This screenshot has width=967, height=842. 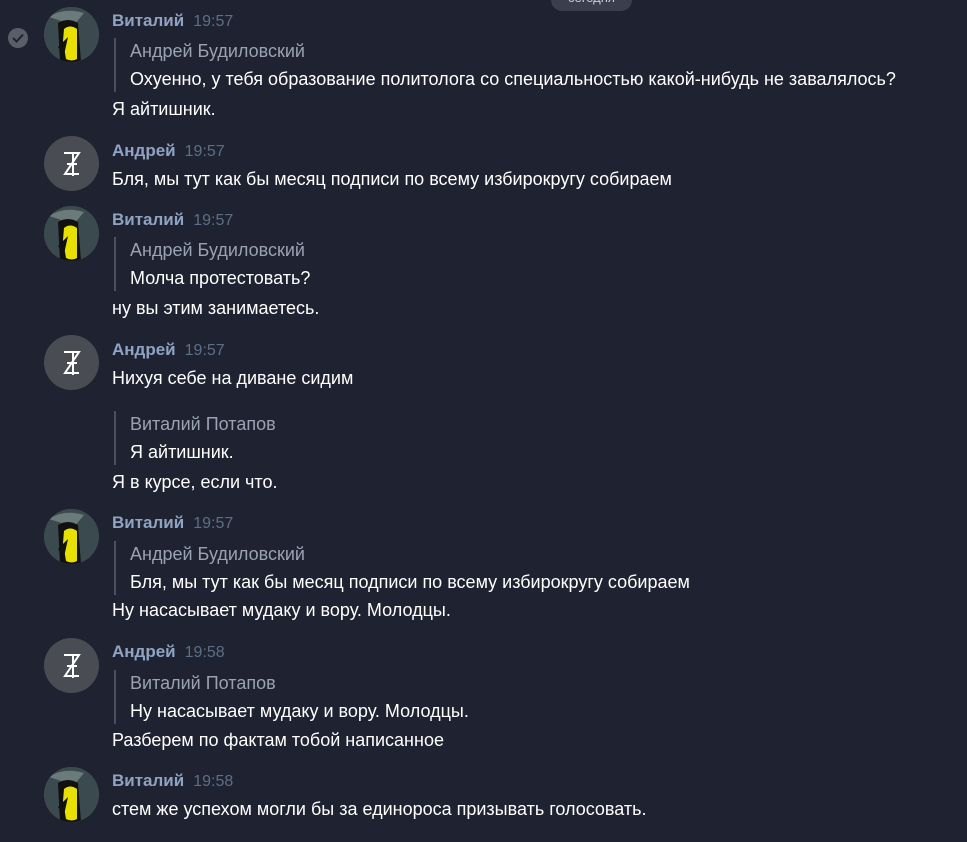 I want to click on message-text: Нихуя себе на диване сидим, so click(x=233, y=378).